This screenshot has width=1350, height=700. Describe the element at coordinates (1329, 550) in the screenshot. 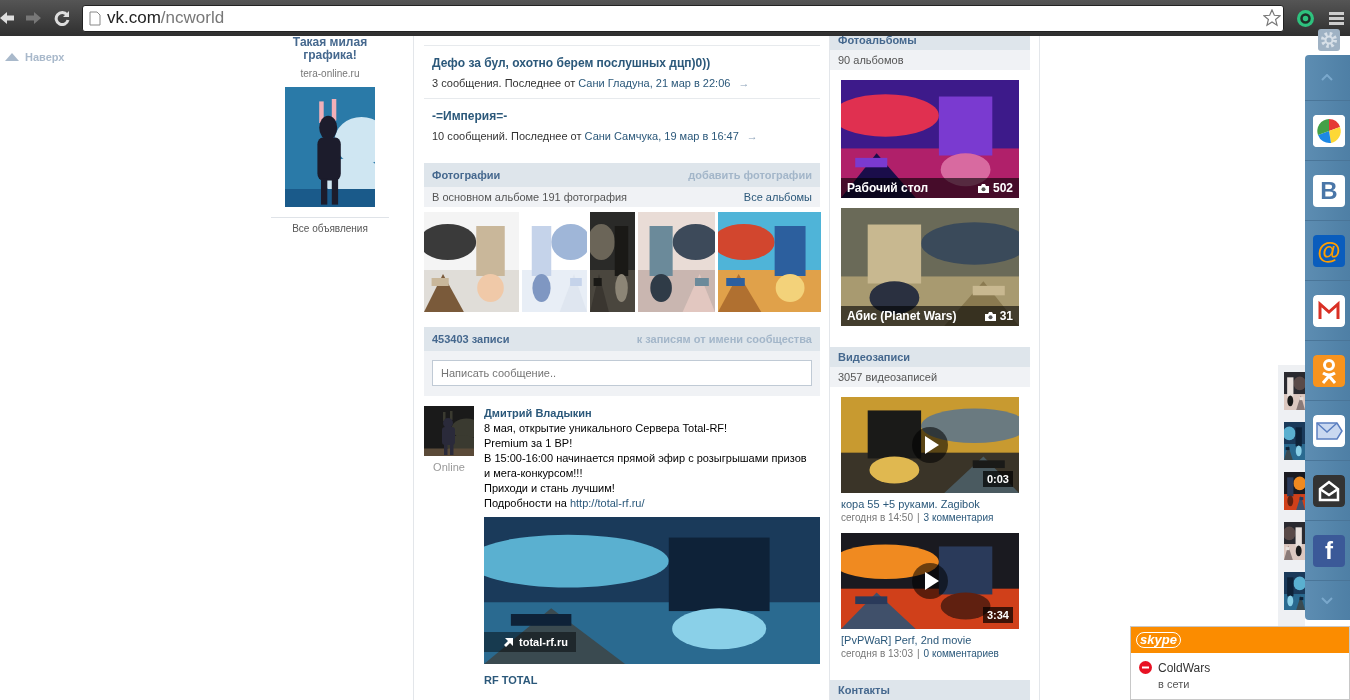

I see `social-button: f` at that location.